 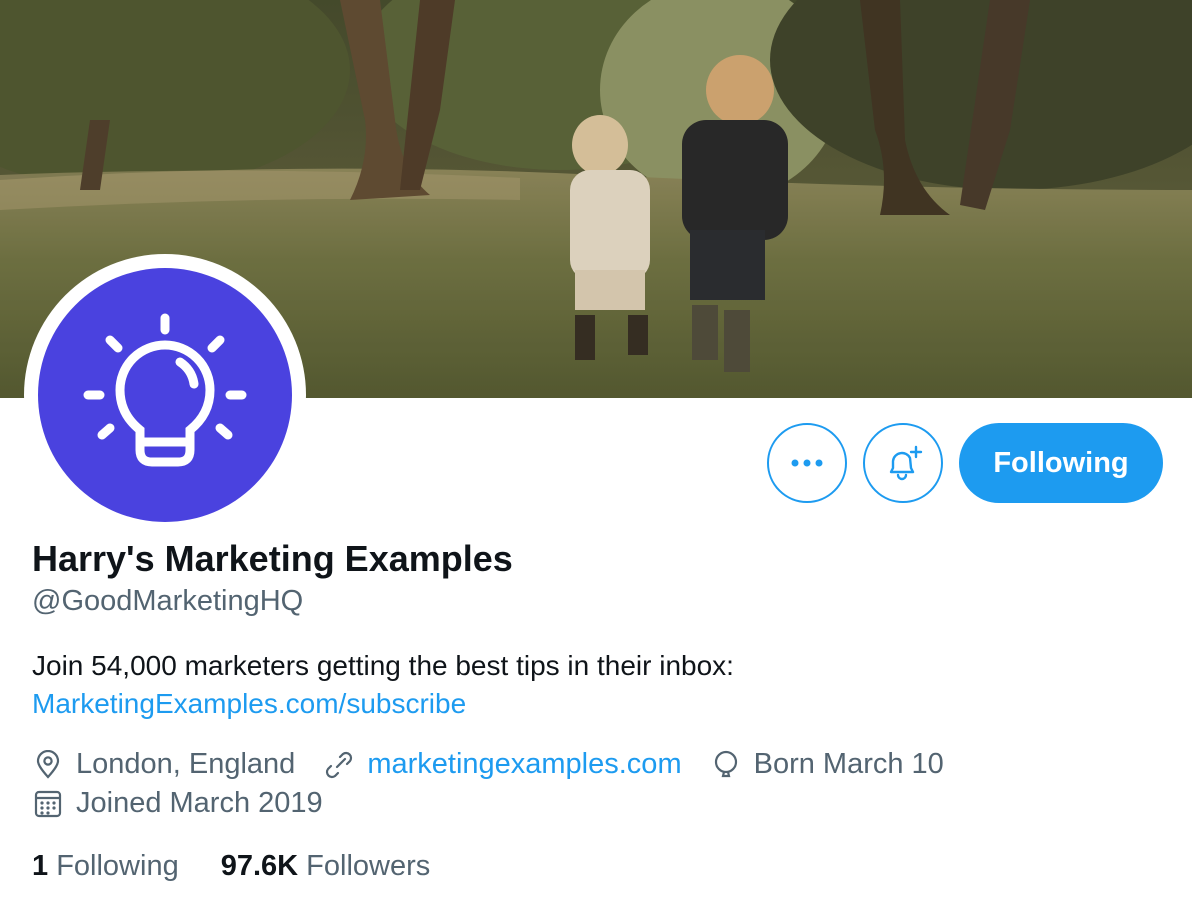 What do you see at coordinates (48, 804) in the screenshot?
I see `calendar-icon` at bounding box center [48, 804].